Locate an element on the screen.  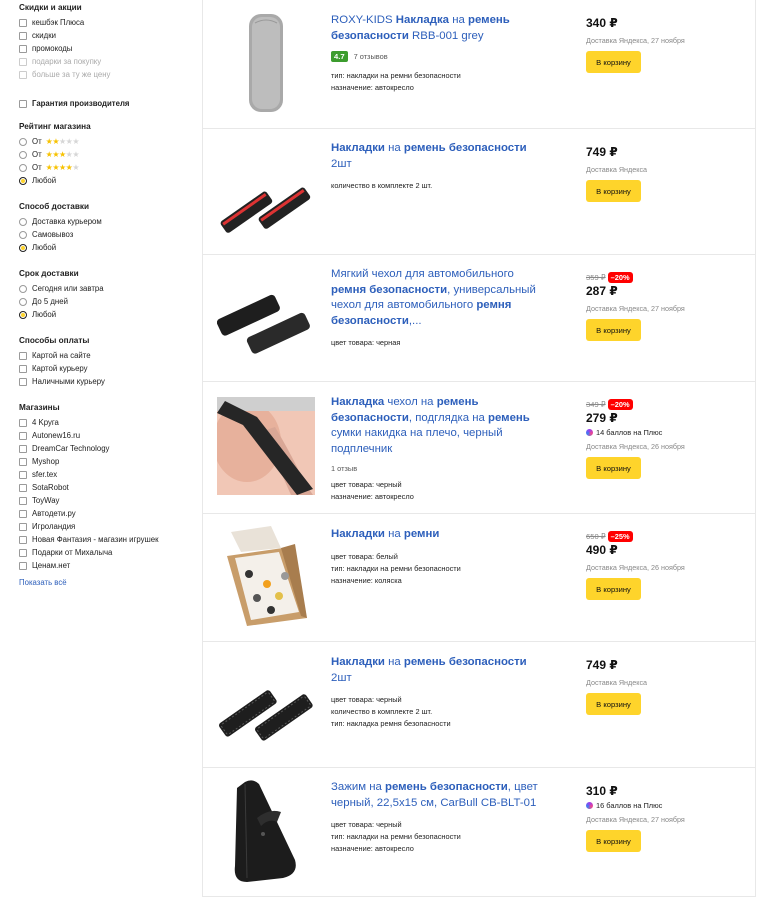
title-text: Мягкий чехол для автомобильного is located at coordinates (422, 274).